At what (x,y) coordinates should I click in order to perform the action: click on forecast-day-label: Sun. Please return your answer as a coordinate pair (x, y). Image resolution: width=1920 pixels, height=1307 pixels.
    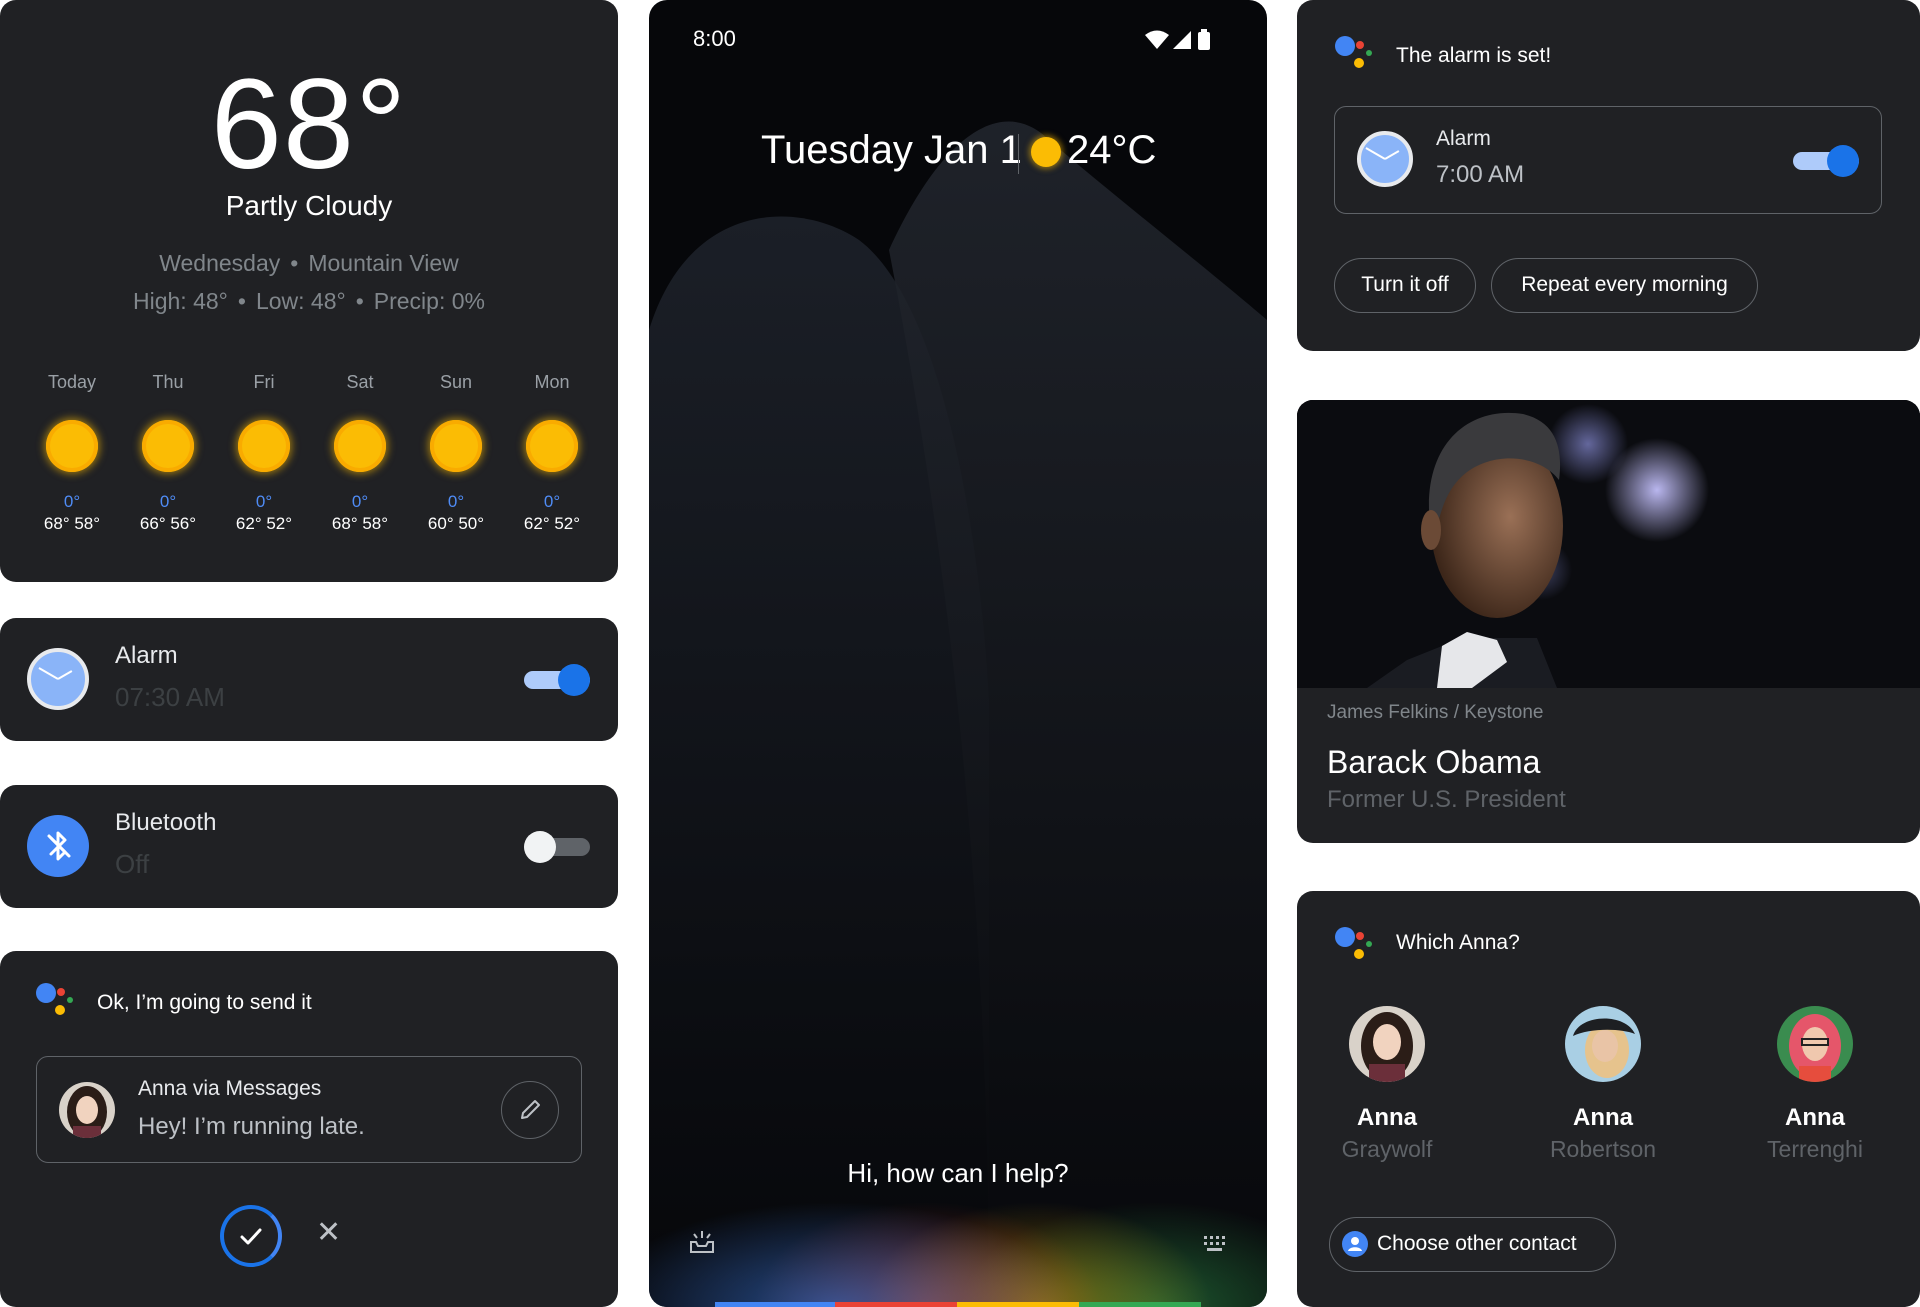
    Looking at the image, I should click on (456, 382).